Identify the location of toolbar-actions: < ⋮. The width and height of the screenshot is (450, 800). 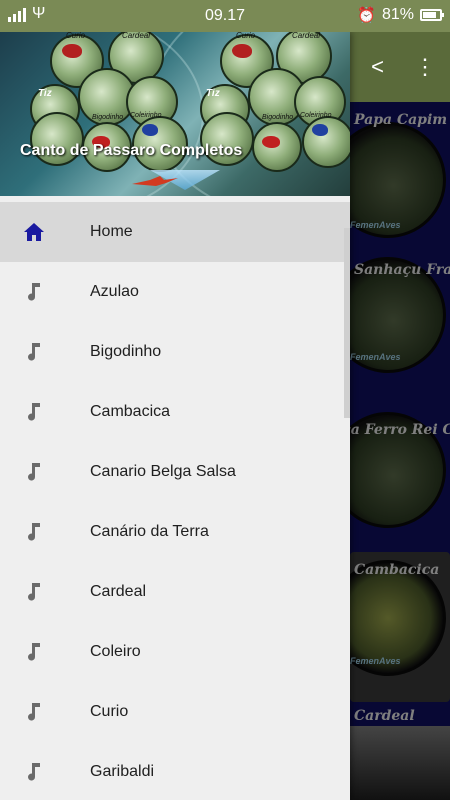
(403, 67).